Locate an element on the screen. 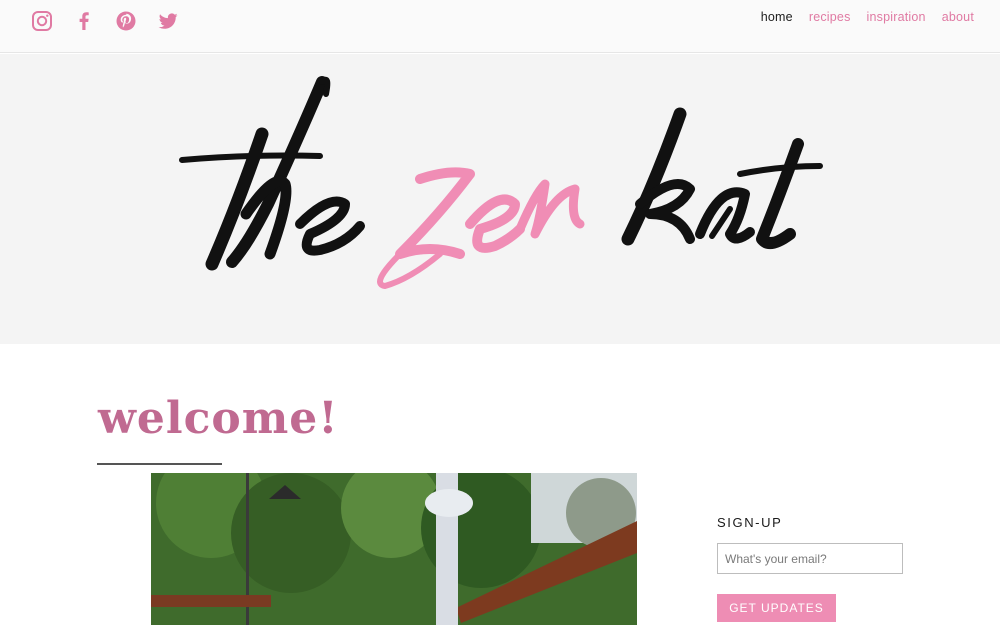  instagram-icon is located at coordinates (42, 21).